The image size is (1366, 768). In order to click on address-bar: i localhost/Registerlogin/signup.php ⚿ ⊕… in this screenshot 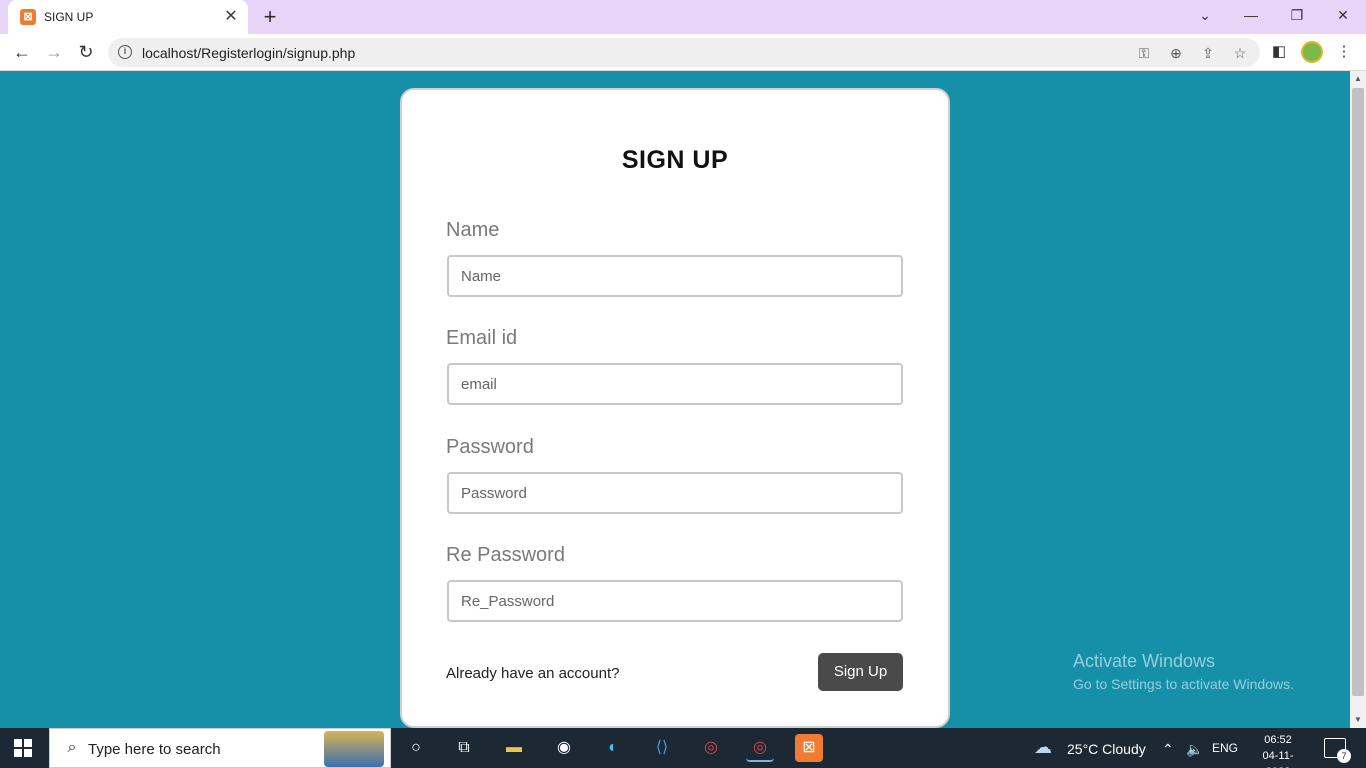, I will do `click(684, 52)`.